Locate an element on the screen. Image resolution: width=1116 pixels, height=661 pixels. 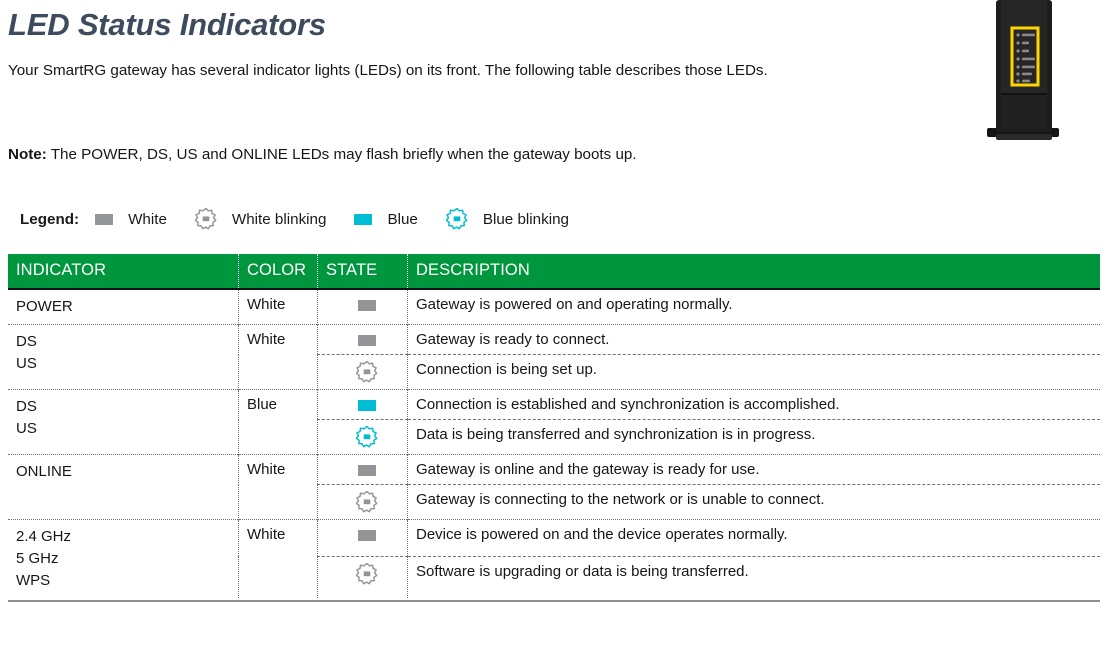
legend-label: Legend: is located at coordinates (50, 219).